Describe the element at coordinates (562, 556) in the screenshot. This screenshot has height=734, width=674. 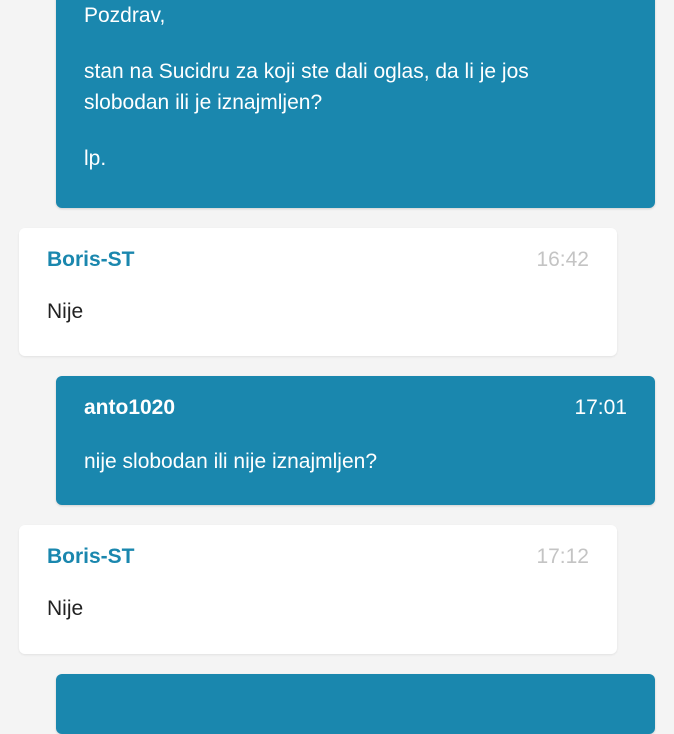
I see `message-time: 17:12` at that location.